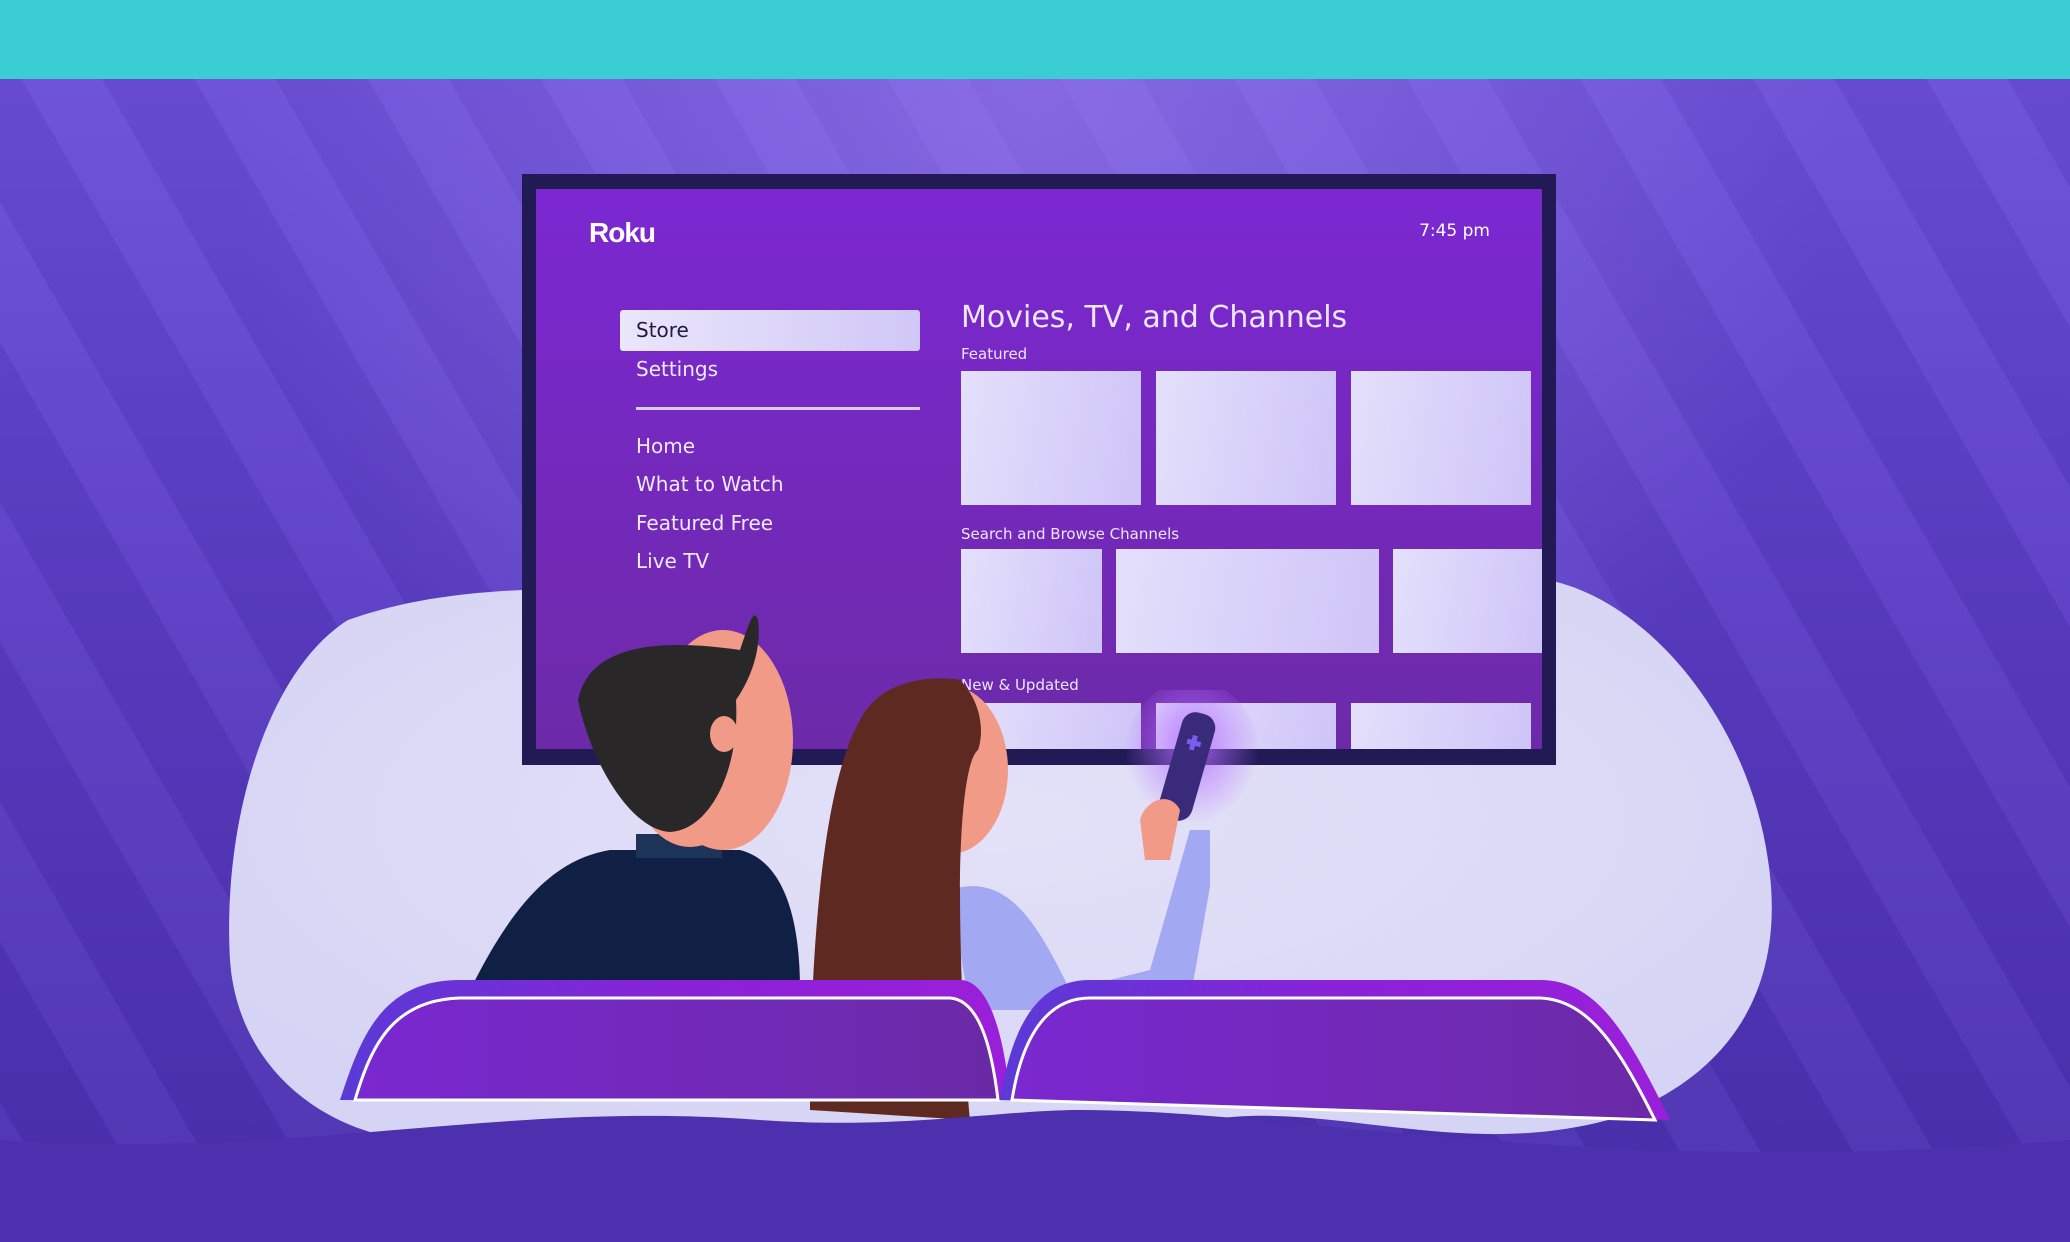 The width and height of the screenshot is (2070, 1242). Describe the element at coordinates (662, 330) in the screenshot. I see `menu-item-label: Store` at that location.